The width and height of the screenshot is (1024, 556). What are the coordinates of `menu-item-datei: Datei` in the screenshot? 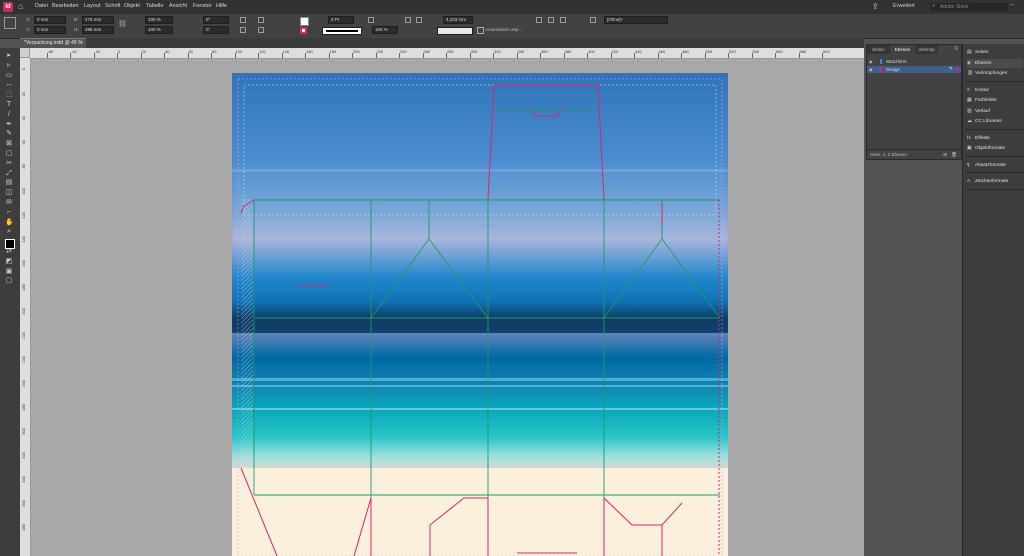 It's located at (41, 6).